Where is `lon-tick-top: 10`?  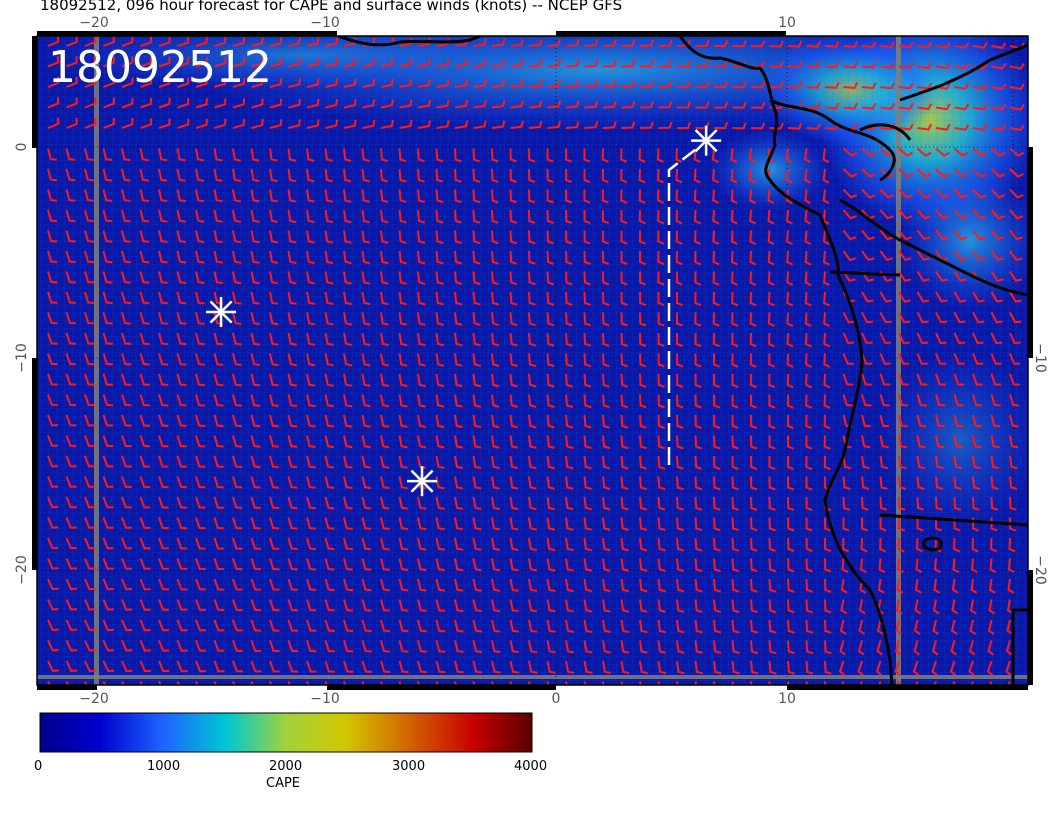
lon-tick-top: 10 is located at coordinates (787, 23).